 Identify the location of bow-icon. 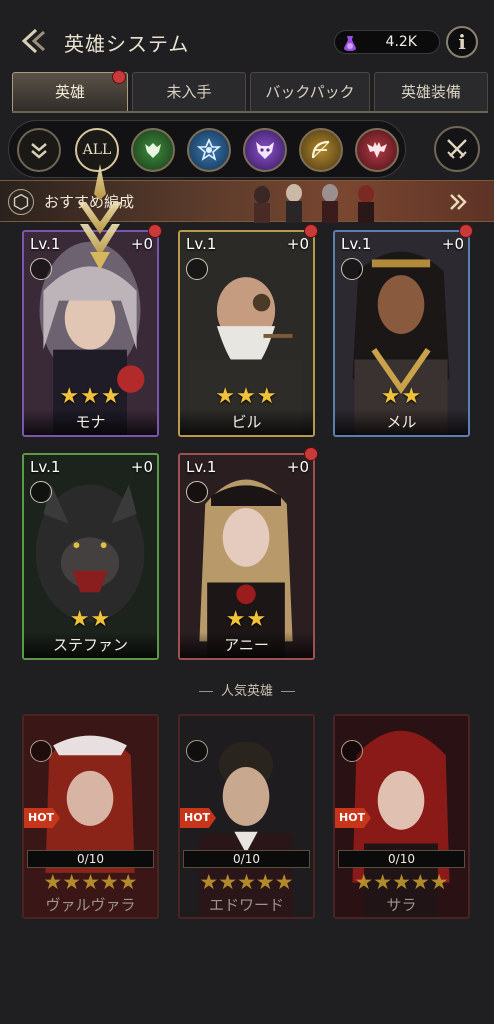
(320, 149).